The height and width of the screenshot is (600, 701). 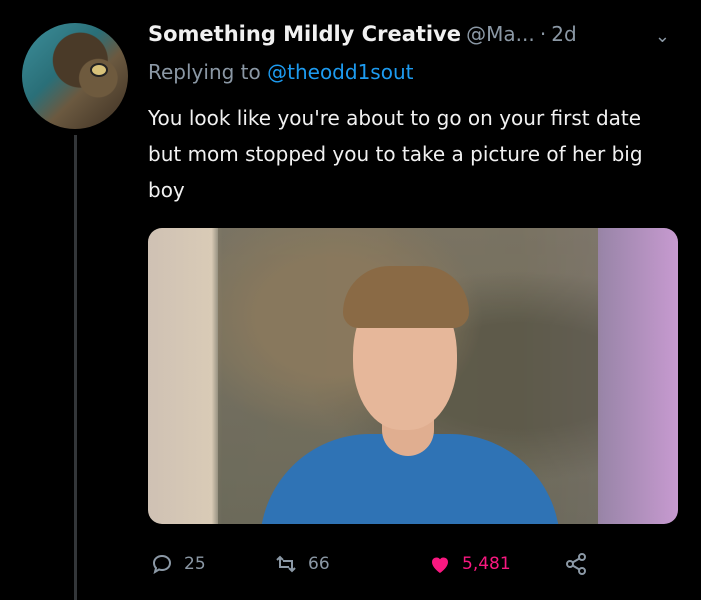 I want to click on avatar-cat-eye, so click(x=99, y=70).